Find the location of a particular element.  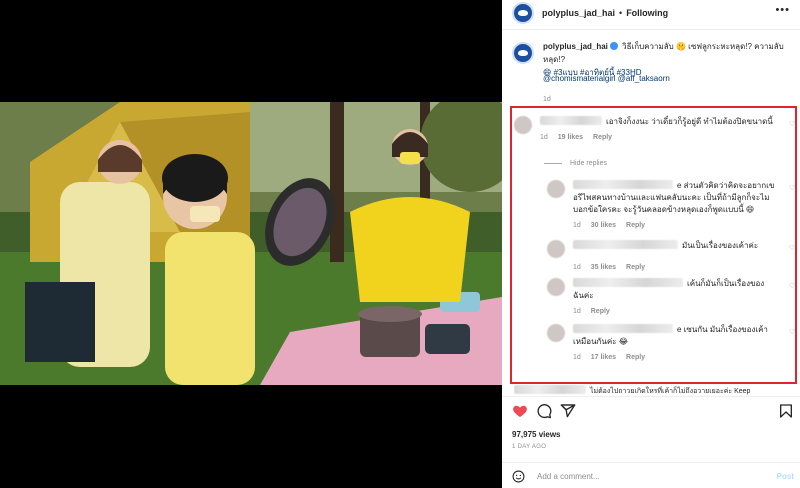

comment-box-divider is located at coordinates (651, 462).